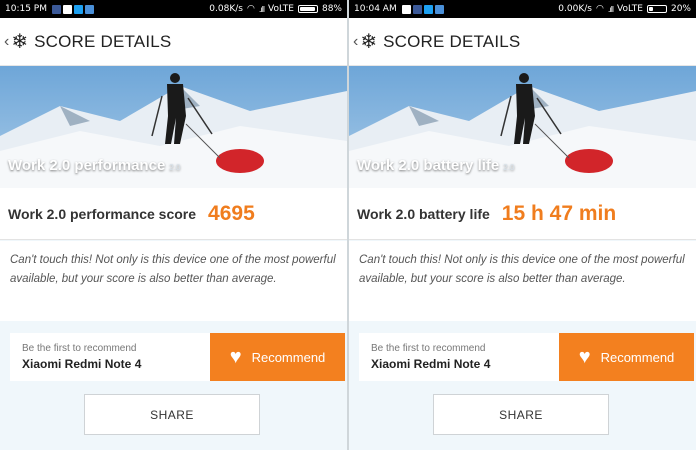 Image resolution: width=696 pixels, height=450 pixels. I want to click on battery-percent: 20%, so click(680, 9).